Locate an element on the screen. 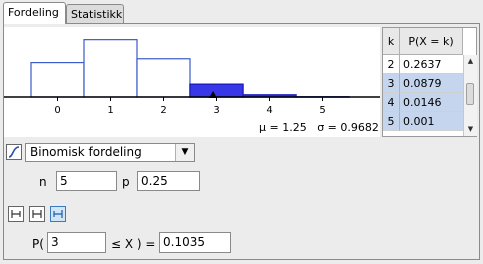 The height and width of the screenshot is (264, 483). header-p: P(X = k) is located at coordinates (431, 41).